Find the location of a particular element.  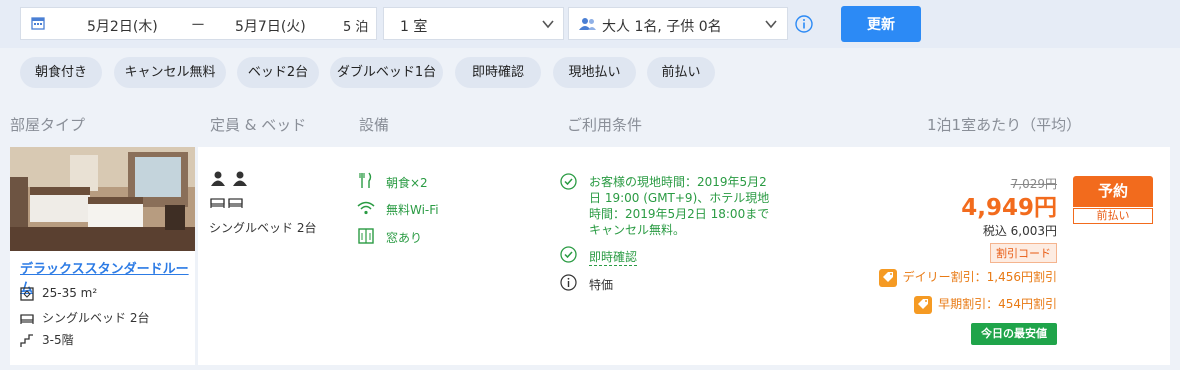

early-discount: 早期割引：454円割引 is located at coordinates (997, 304).